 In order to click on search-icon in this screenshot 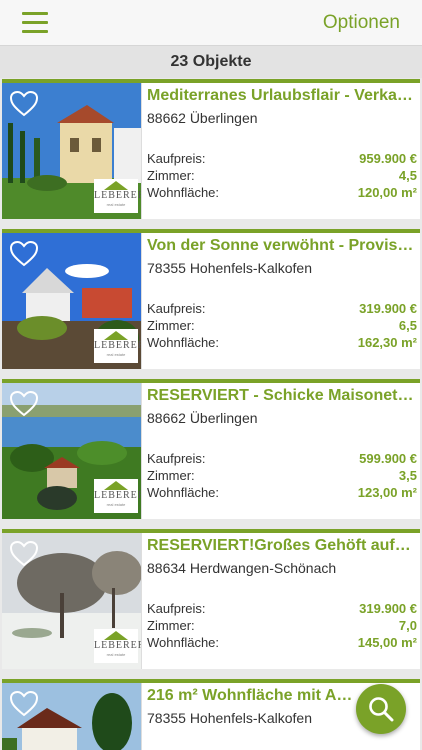, I will do `click(381, 709)`.